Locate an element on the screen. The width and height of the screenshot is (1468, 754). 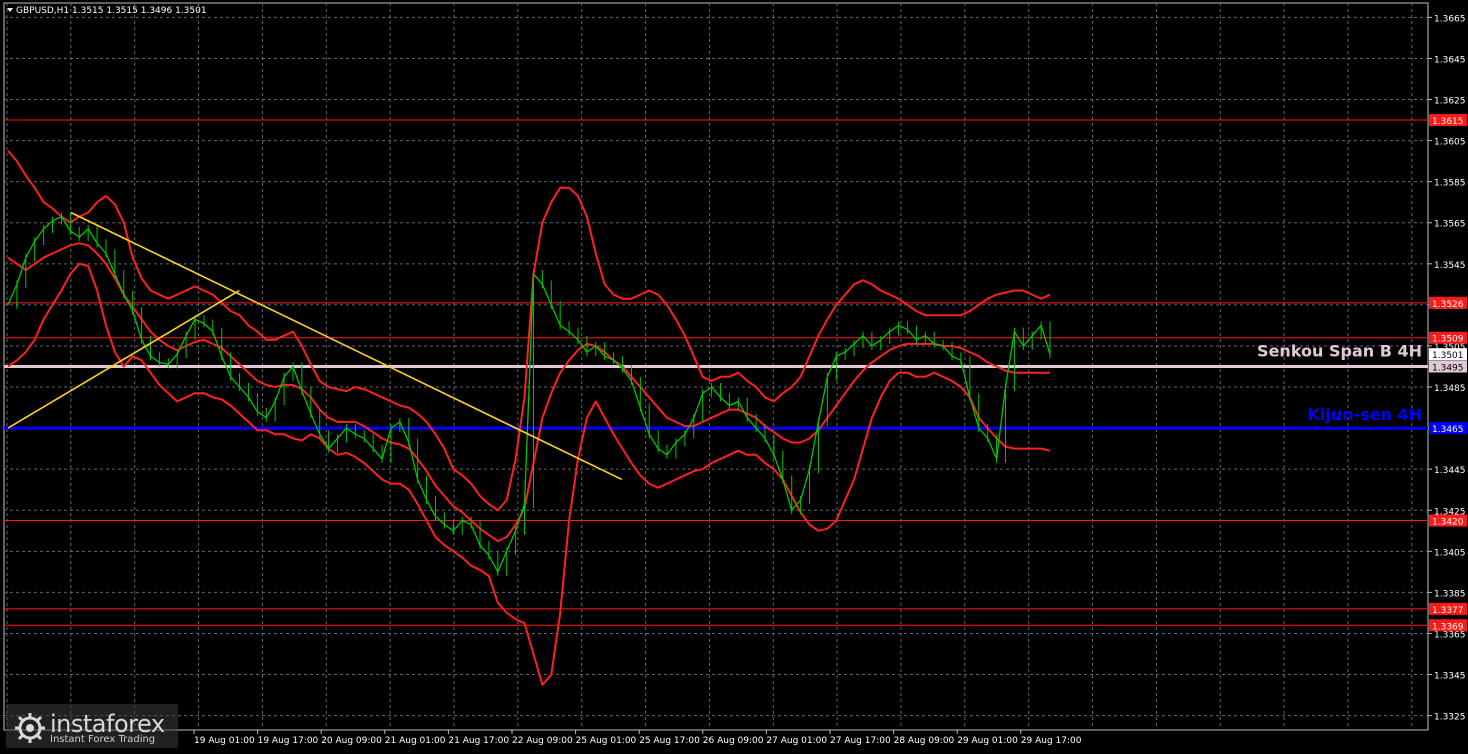
trendline is located at coordinates (123, 359).